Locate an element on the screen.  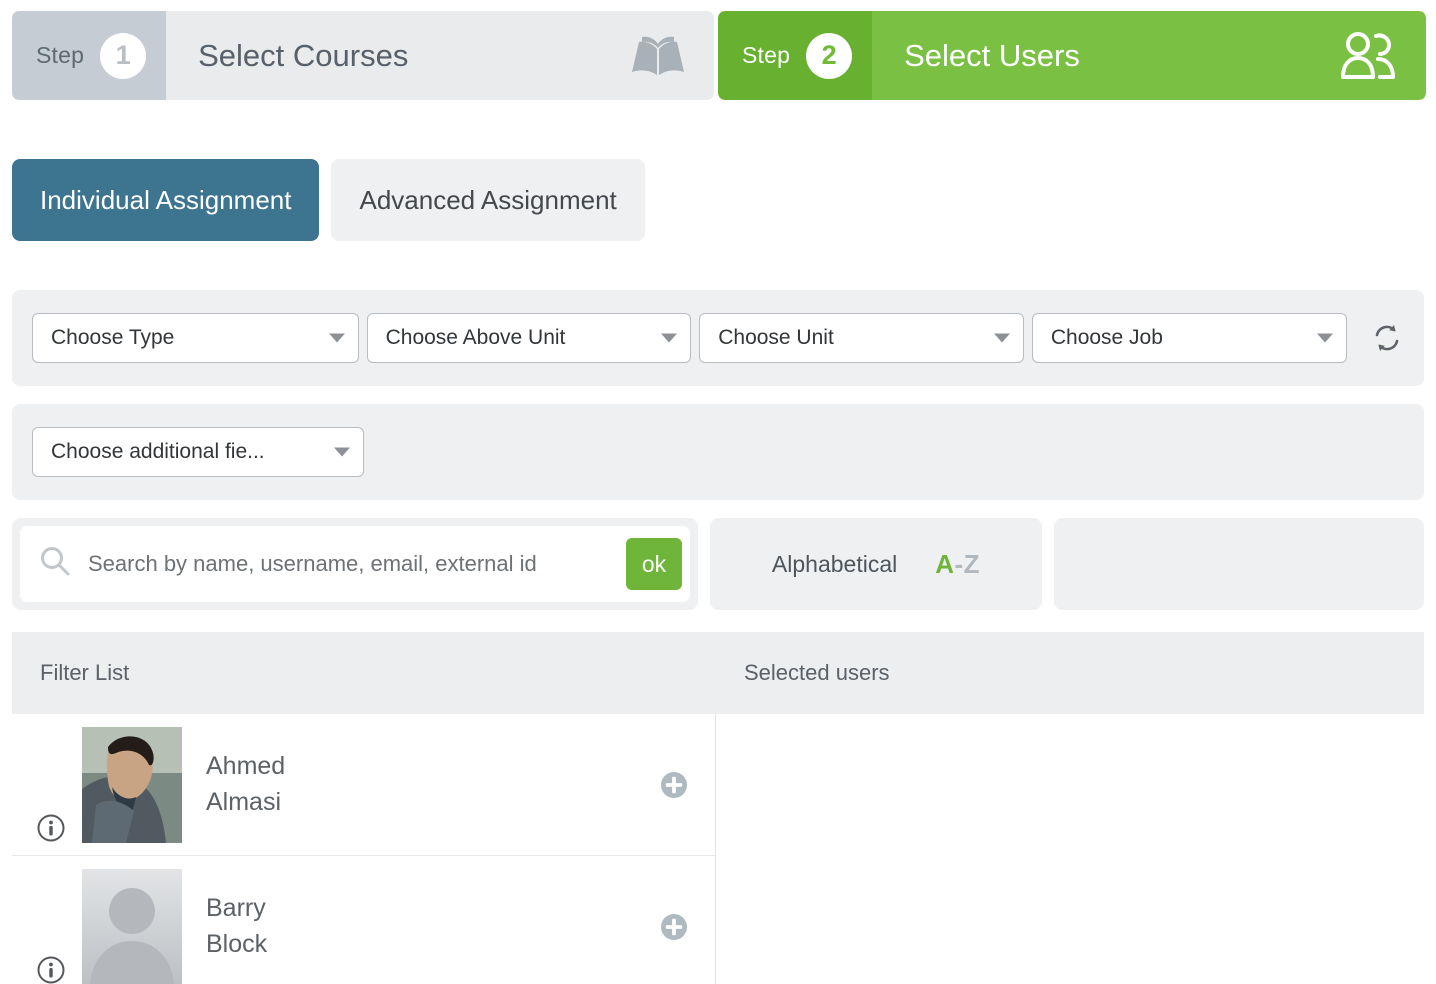
sort-letter-a: A is located at coordinates (945, 563).